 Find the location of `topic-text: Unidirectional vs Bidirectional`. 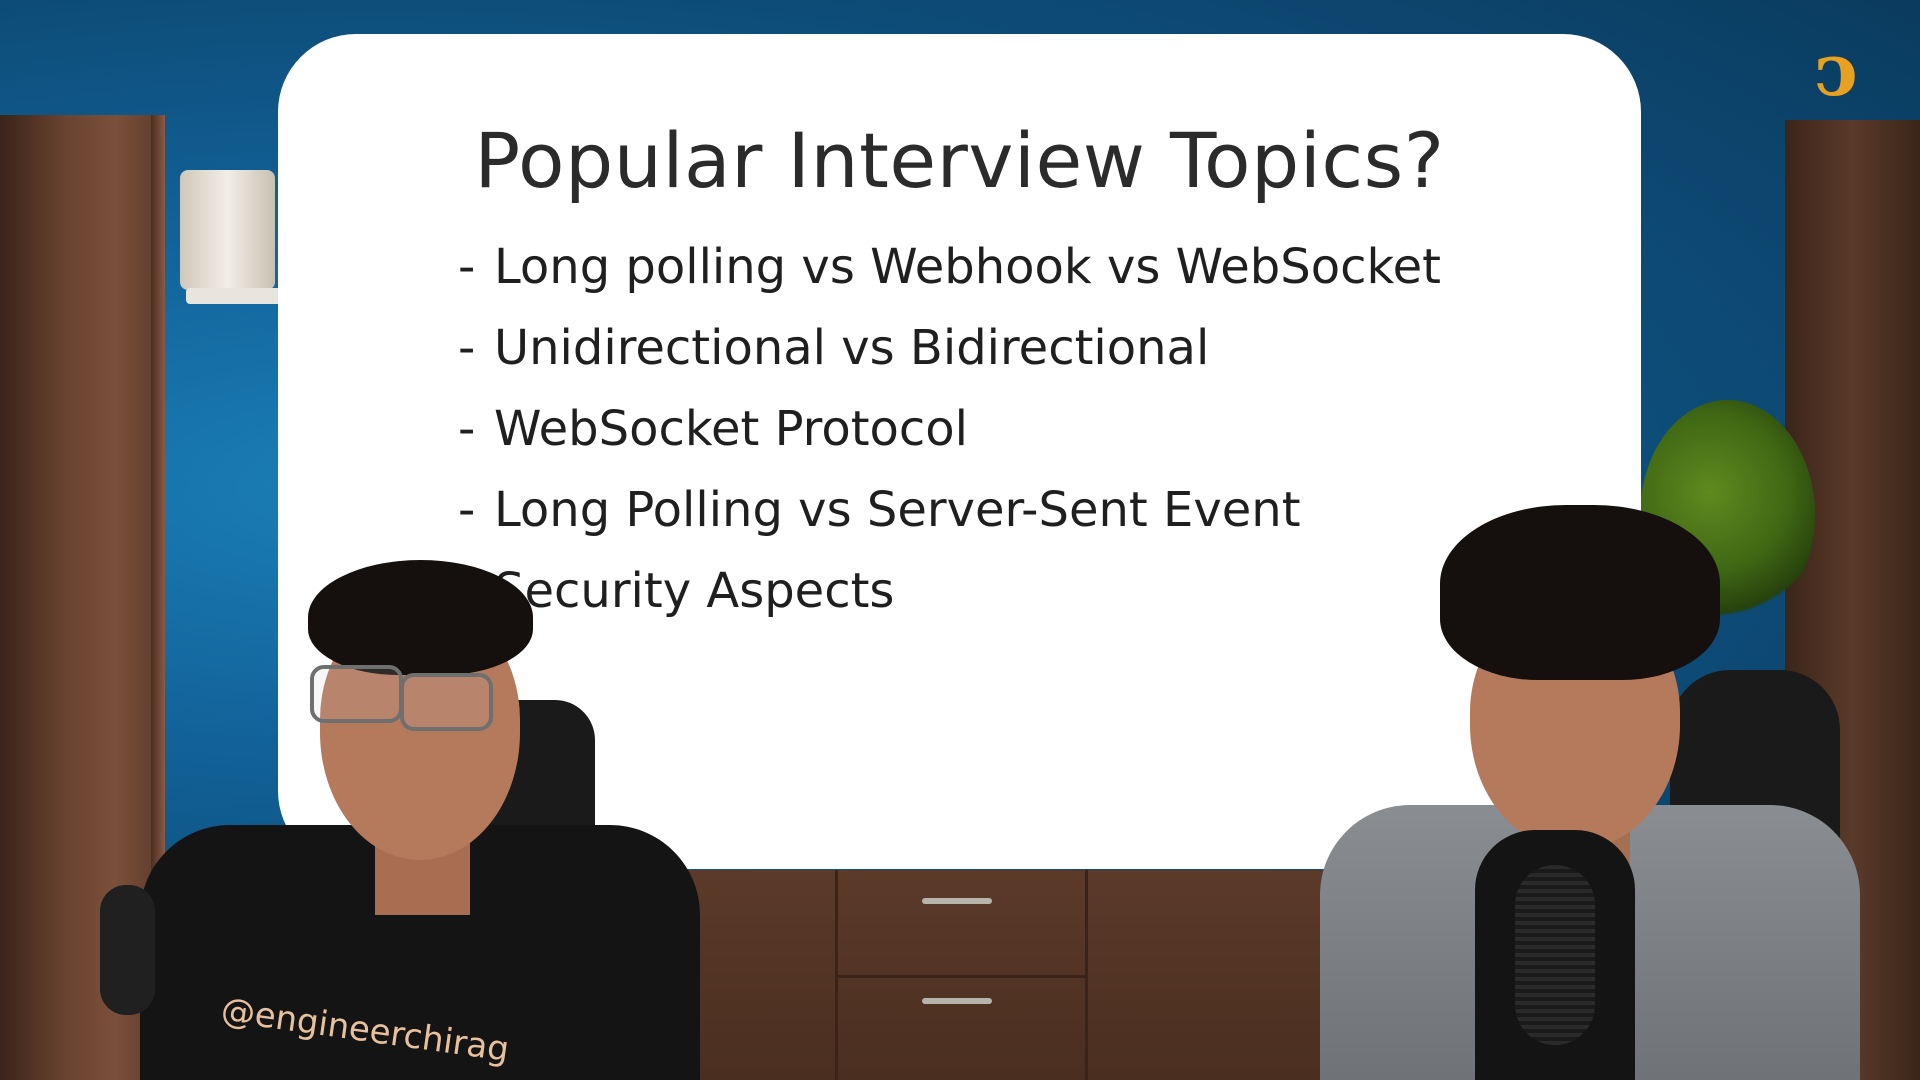

topic-text: Unidirectional vs Bidirectional is located at coordinates (852, 348).